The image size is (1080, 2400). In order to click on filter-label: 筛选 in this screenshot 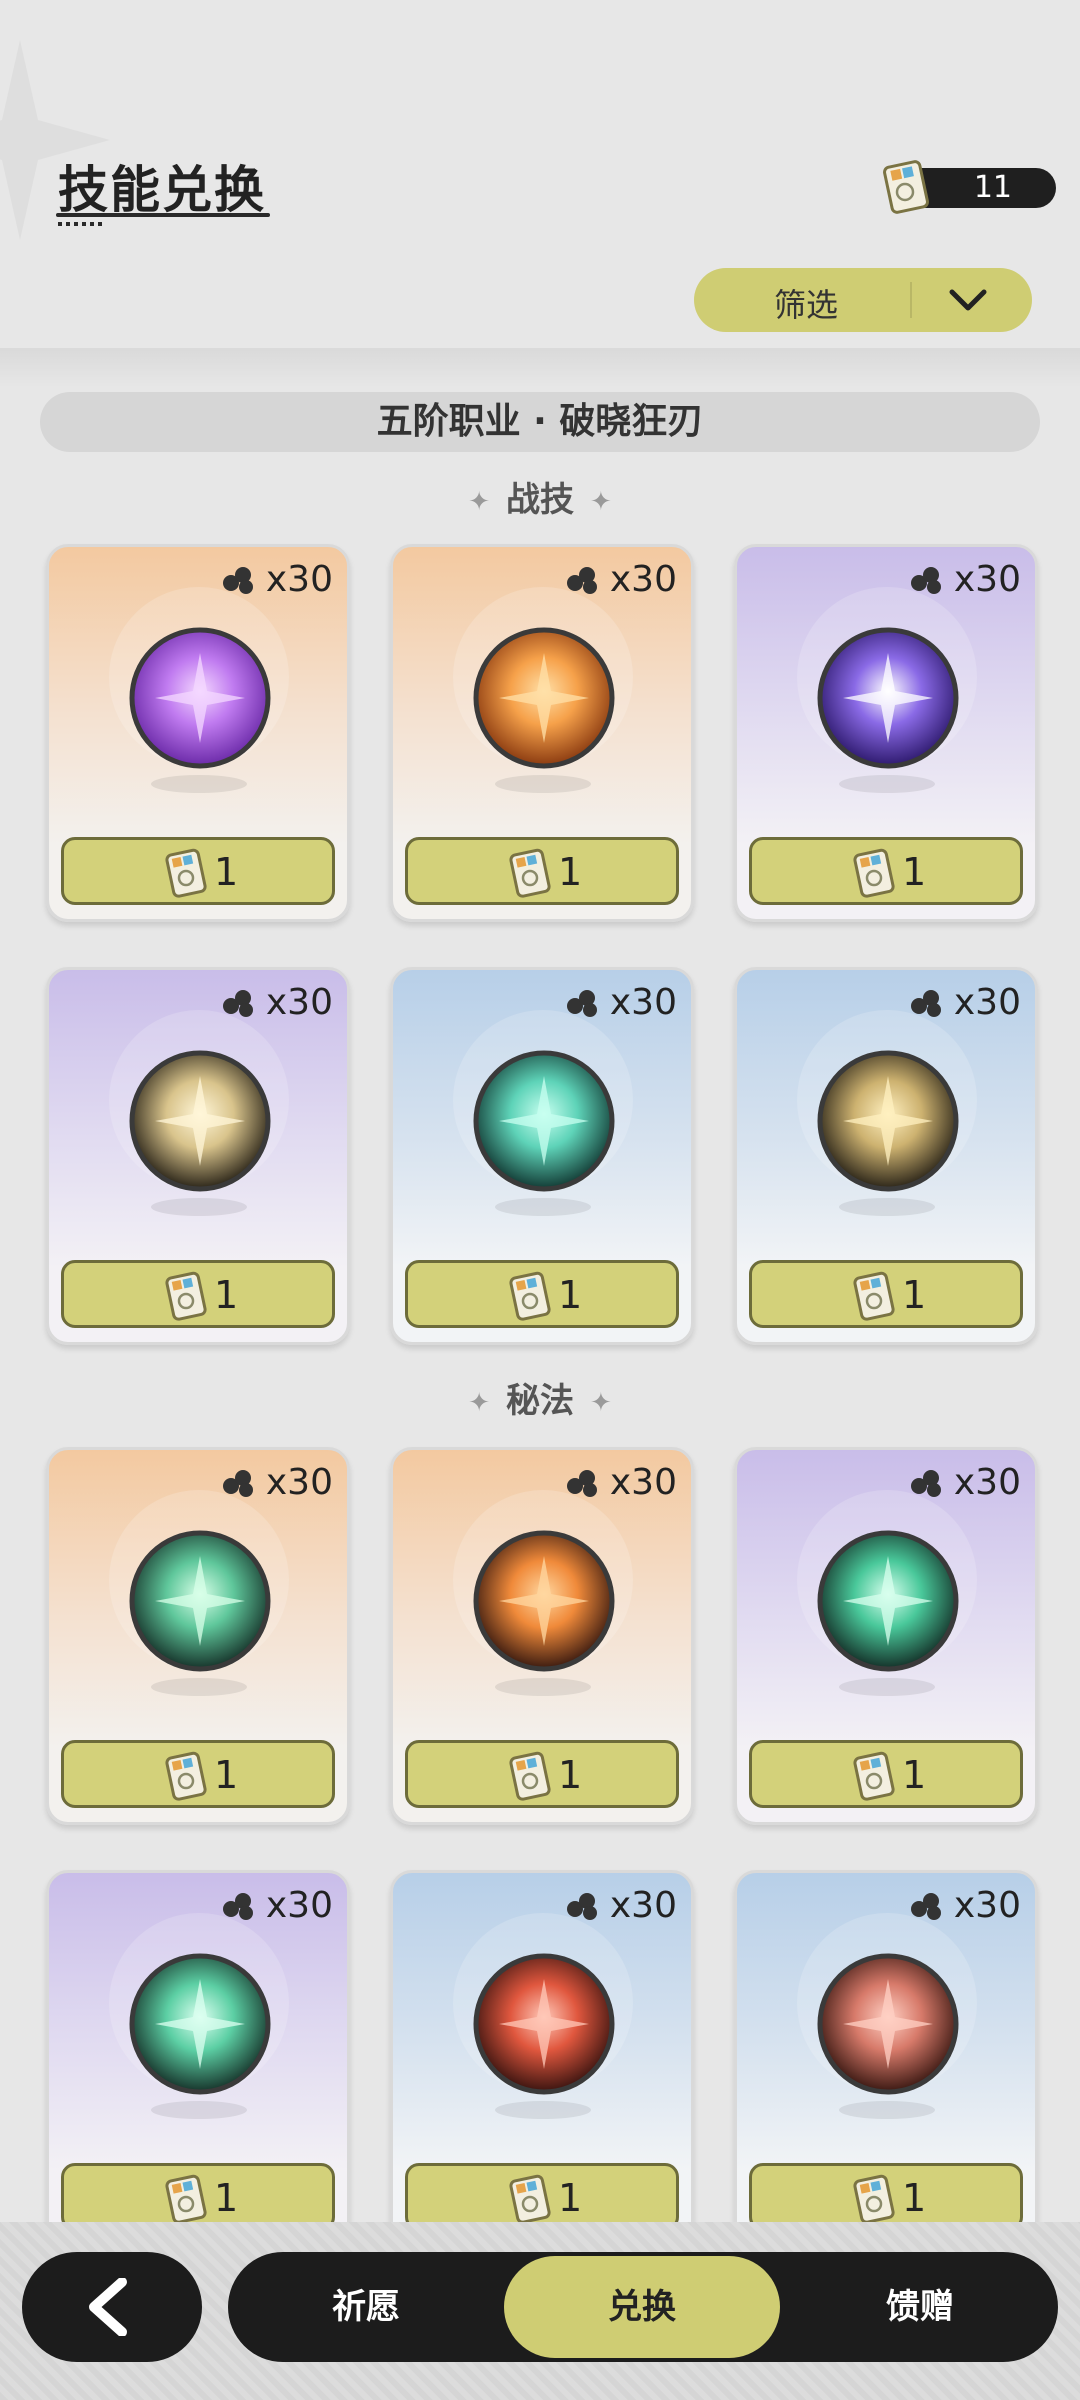, I will do `click(806, 305)`.